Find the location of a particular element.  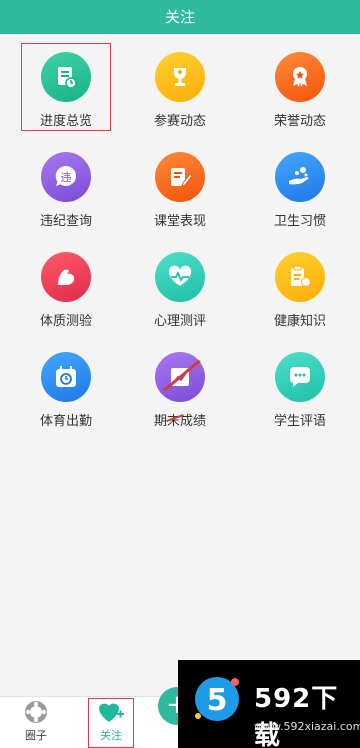

watermark-url: www.592xiazai.com is located at coordinates (307, 726).